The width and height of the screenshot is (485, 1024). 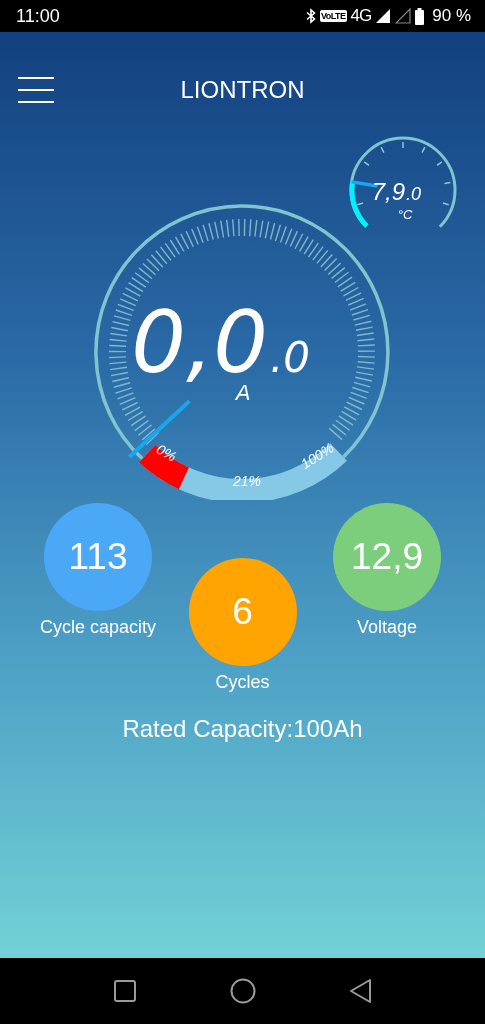 I want to click on bluetooth-icon, so click(x=310, y=16).